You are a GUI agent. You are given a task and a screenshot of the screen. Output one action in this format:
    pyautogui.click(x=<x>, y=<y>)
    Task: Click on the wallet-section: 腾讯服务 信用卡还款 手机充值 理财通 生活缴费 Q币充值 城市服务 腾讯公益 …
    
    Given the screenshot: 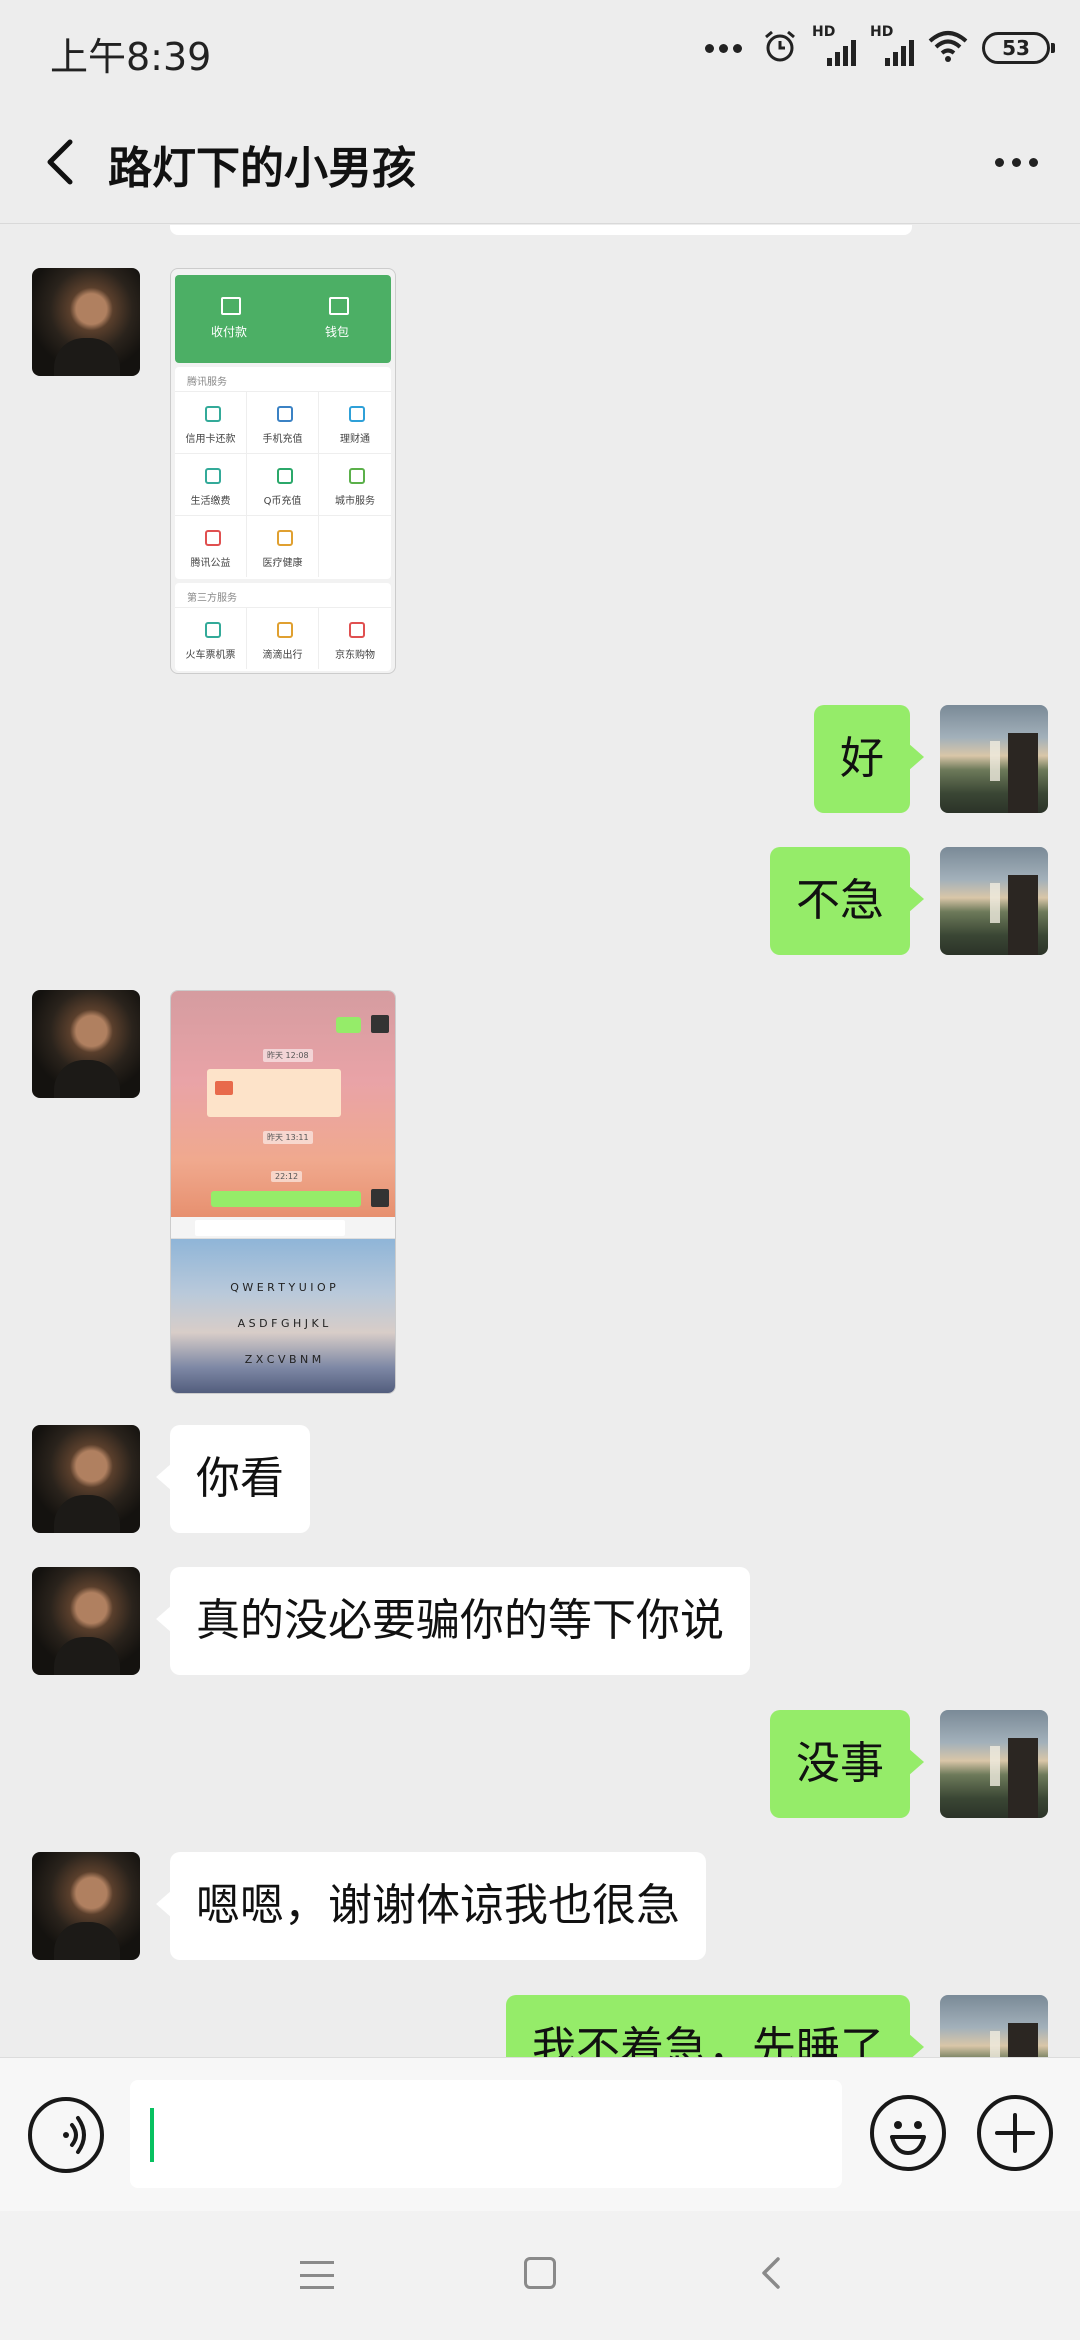 What is the action you would take?
    pyautogui.click(x=283, y=473)
    